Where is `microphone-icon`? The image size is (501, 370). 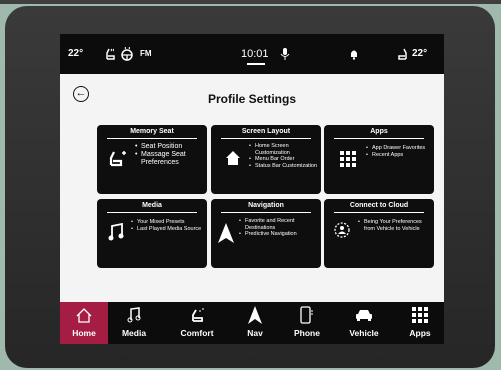 microphone-icon is located at coordinates (285, 54).